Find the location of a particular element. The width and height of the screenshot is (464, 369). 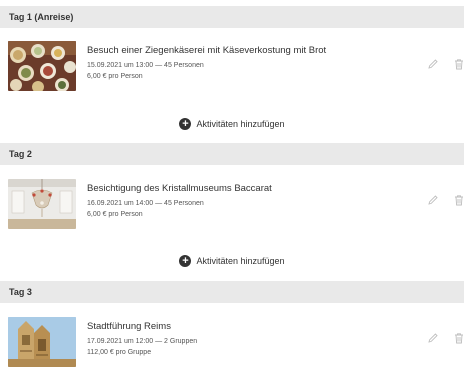

activity-date-participants: 17.09.2021 um 12:00 — 2 Gruppen is located at coordinates (142, 341).